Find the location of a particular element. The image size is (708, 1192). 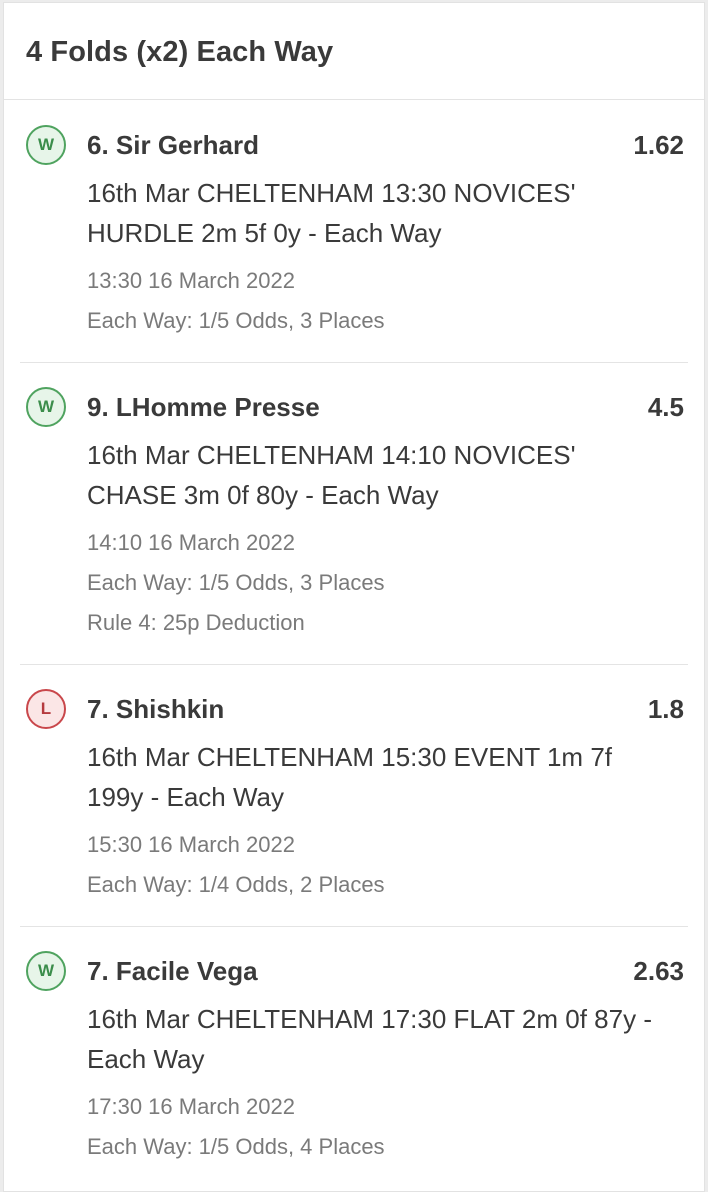

selection-odds: 1.62 is located at coordinates (658, 145).